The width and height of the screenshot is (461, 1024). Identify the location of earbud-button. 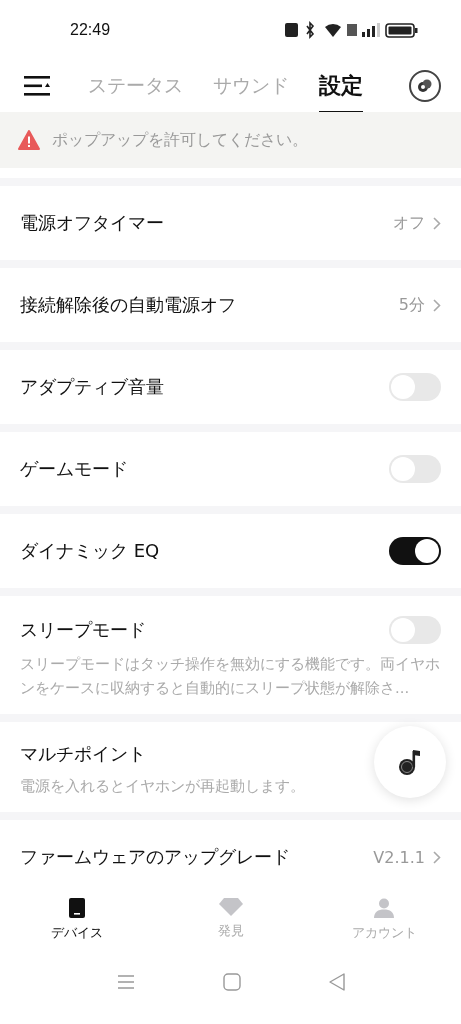
(425, 86).